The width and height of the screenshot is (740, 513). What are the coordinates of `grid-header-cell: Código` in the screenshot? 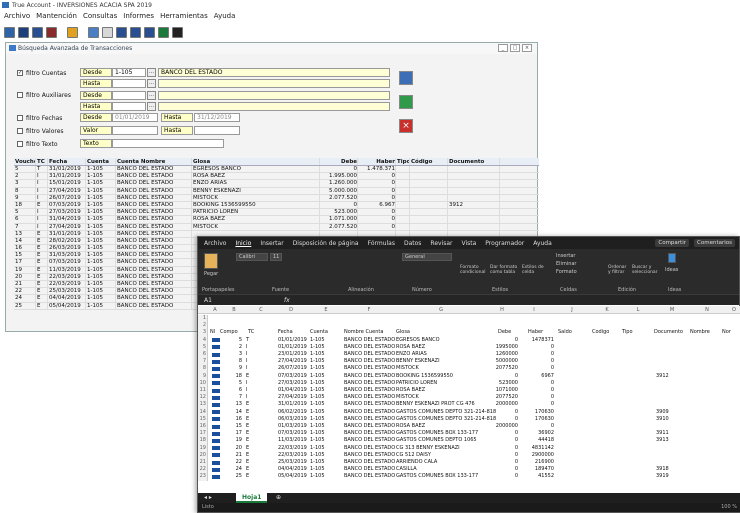 It's located at (429, 161).